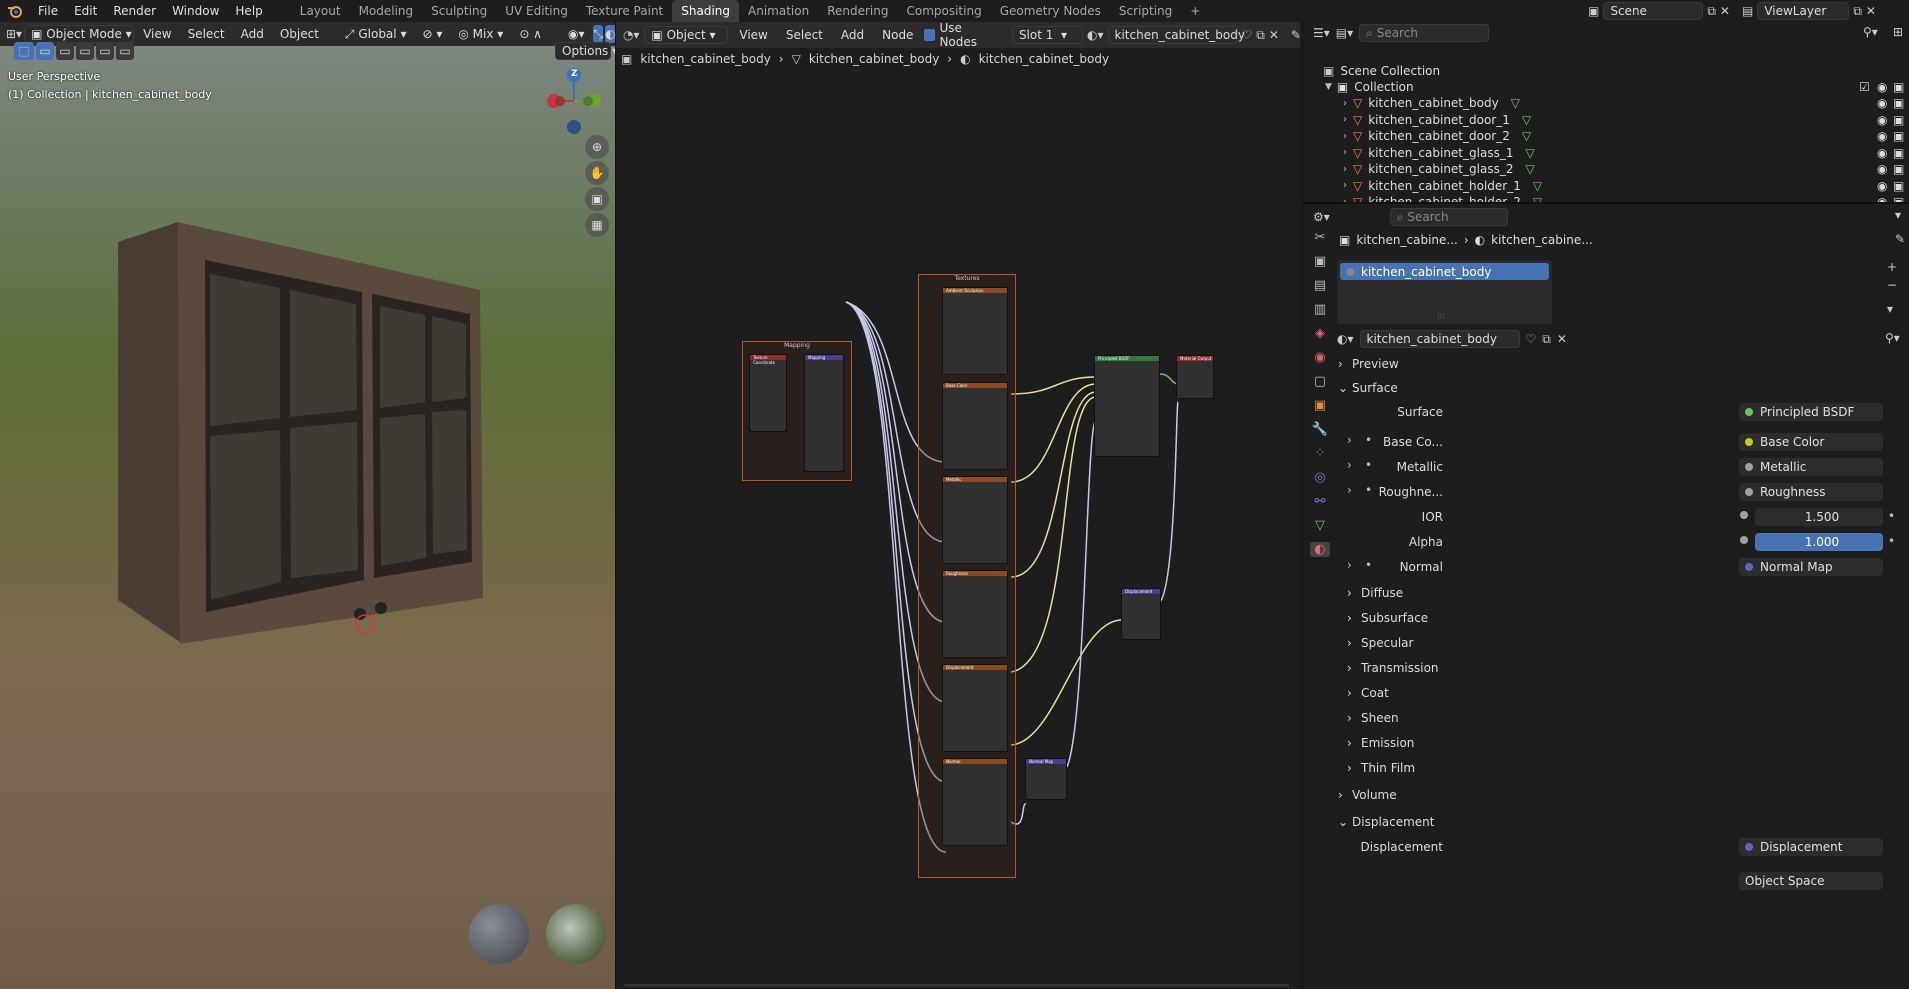 The image size is (1909, 989). What do you see at coordinates (1320, 237) in the screenshot?
I see `tool-tab-icon: ✂` at bounding box center [1320, 237].